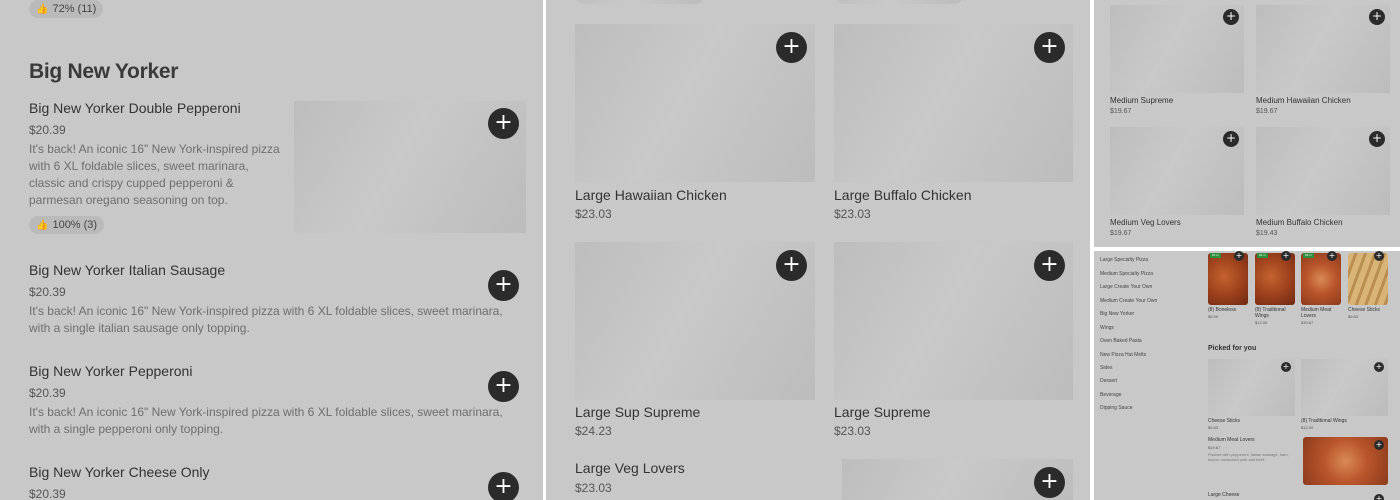  What do you see at coordinates (1124, 260) in the screenshot?
I see `category-nav-item: Large Specialty Pizza` at bounding box center [1124, 260].